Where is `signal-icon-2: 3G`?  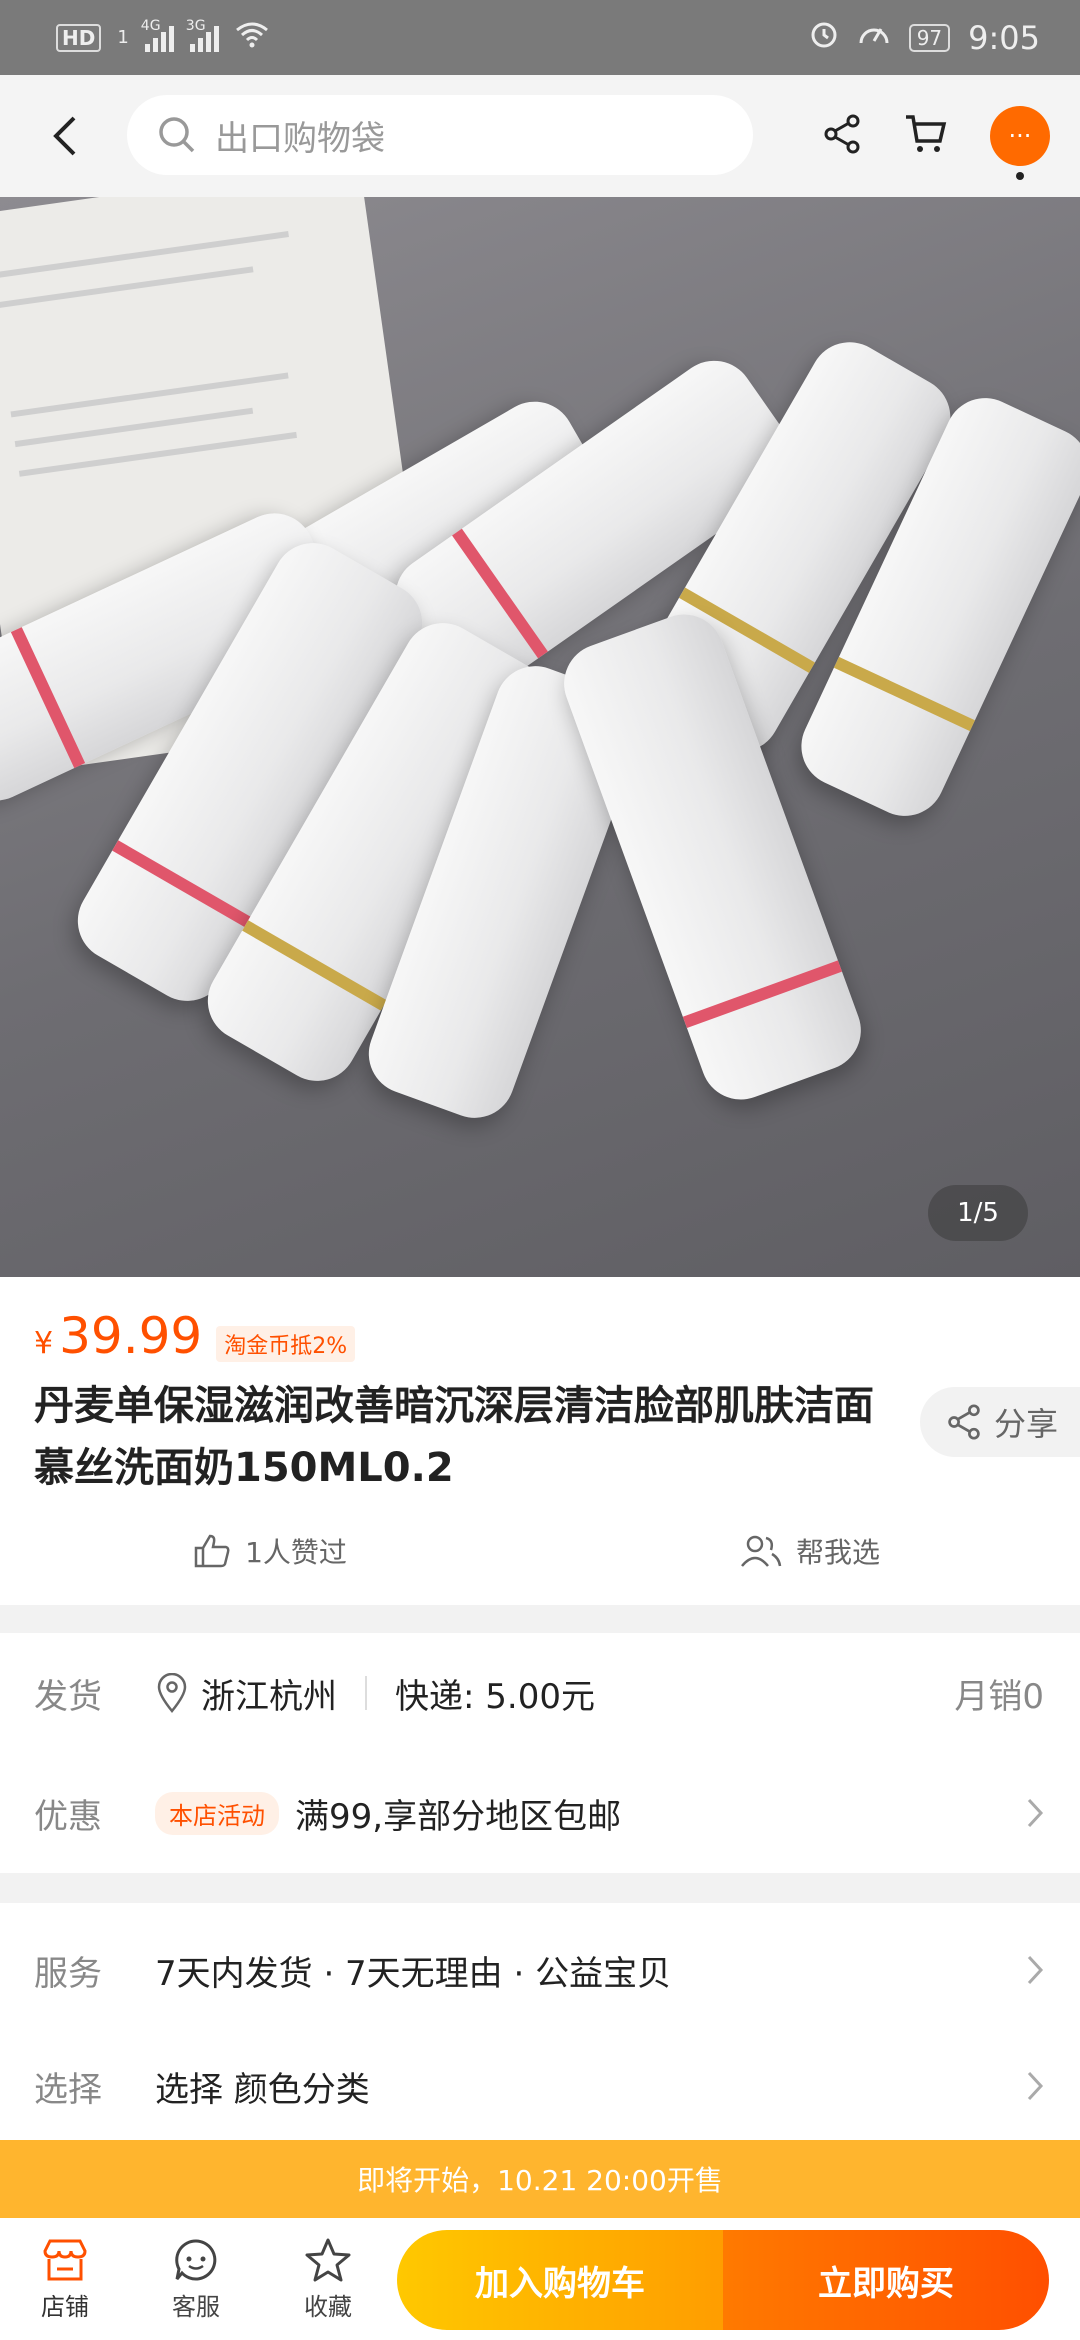
signal-icon-2: 3G is located at coordinates (202, 35).